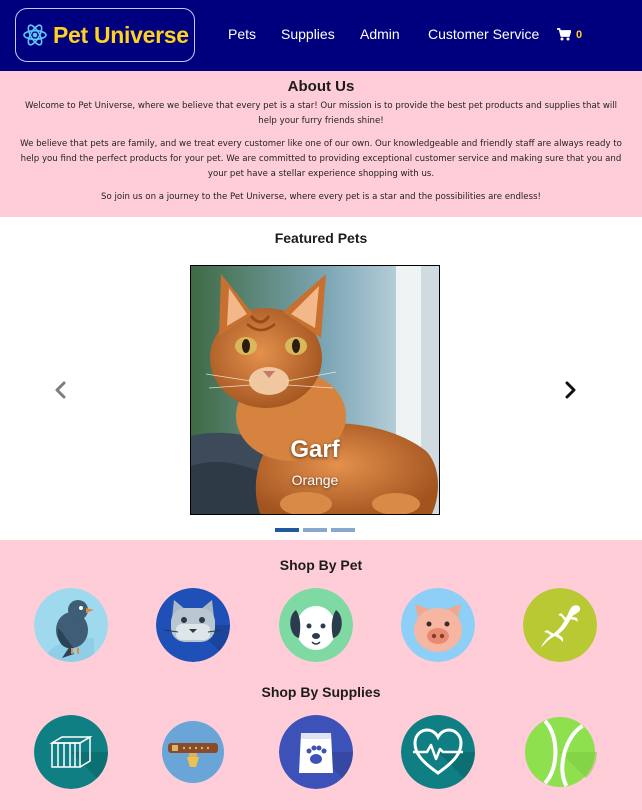  I want to click on dog-icon, so click(316, 625).